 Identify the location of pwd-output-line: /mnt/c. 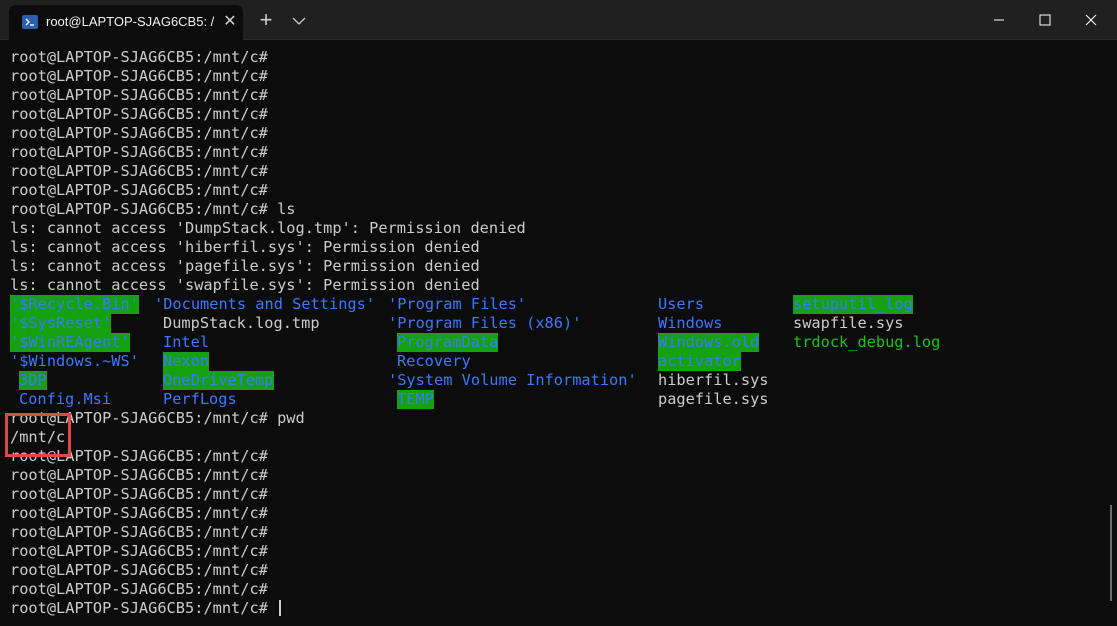
(38, 437).